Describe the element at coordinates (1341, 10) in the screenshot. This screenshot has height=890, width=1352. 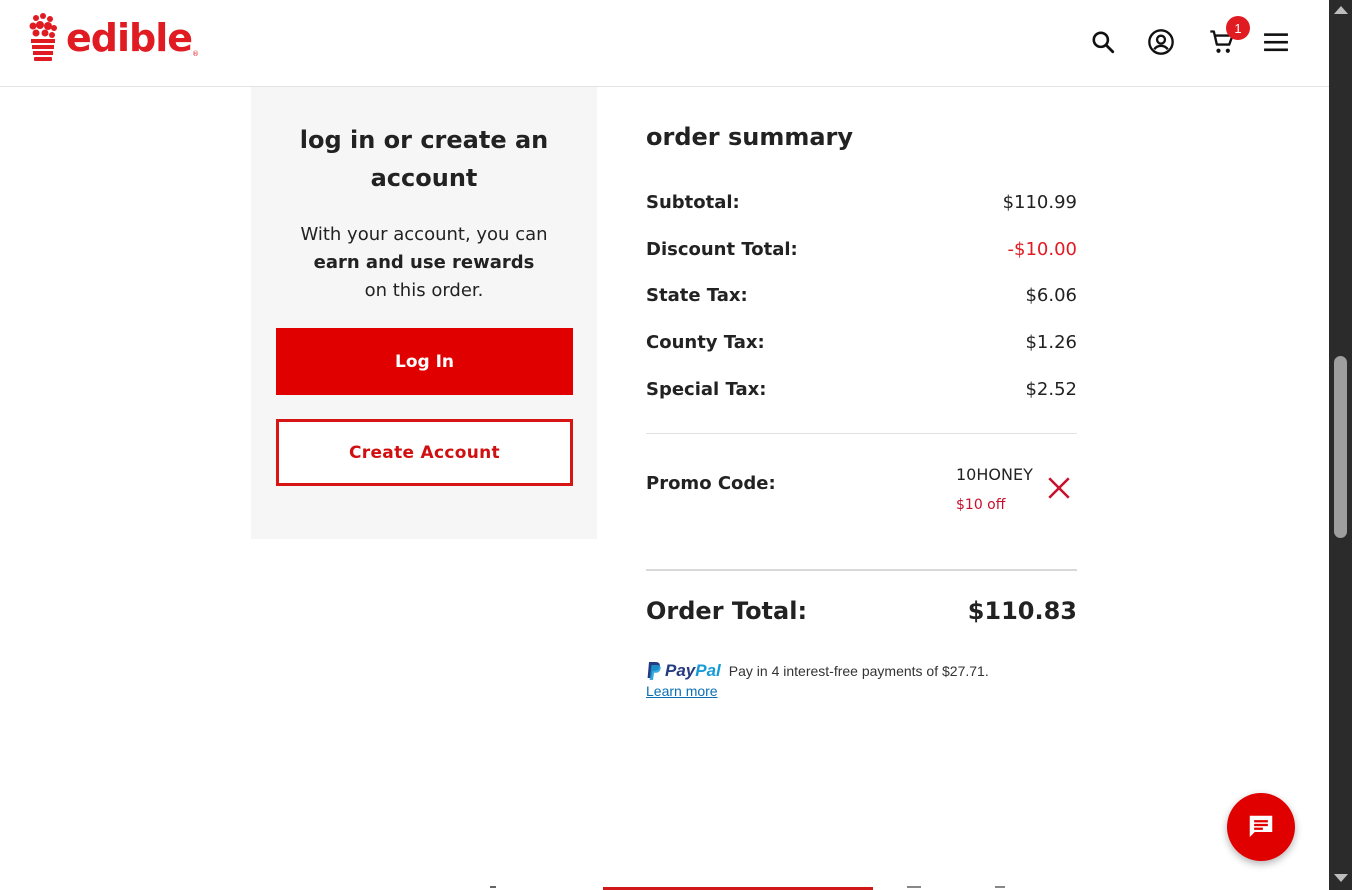
I see `scroll-up-arrow-icon` at that location.